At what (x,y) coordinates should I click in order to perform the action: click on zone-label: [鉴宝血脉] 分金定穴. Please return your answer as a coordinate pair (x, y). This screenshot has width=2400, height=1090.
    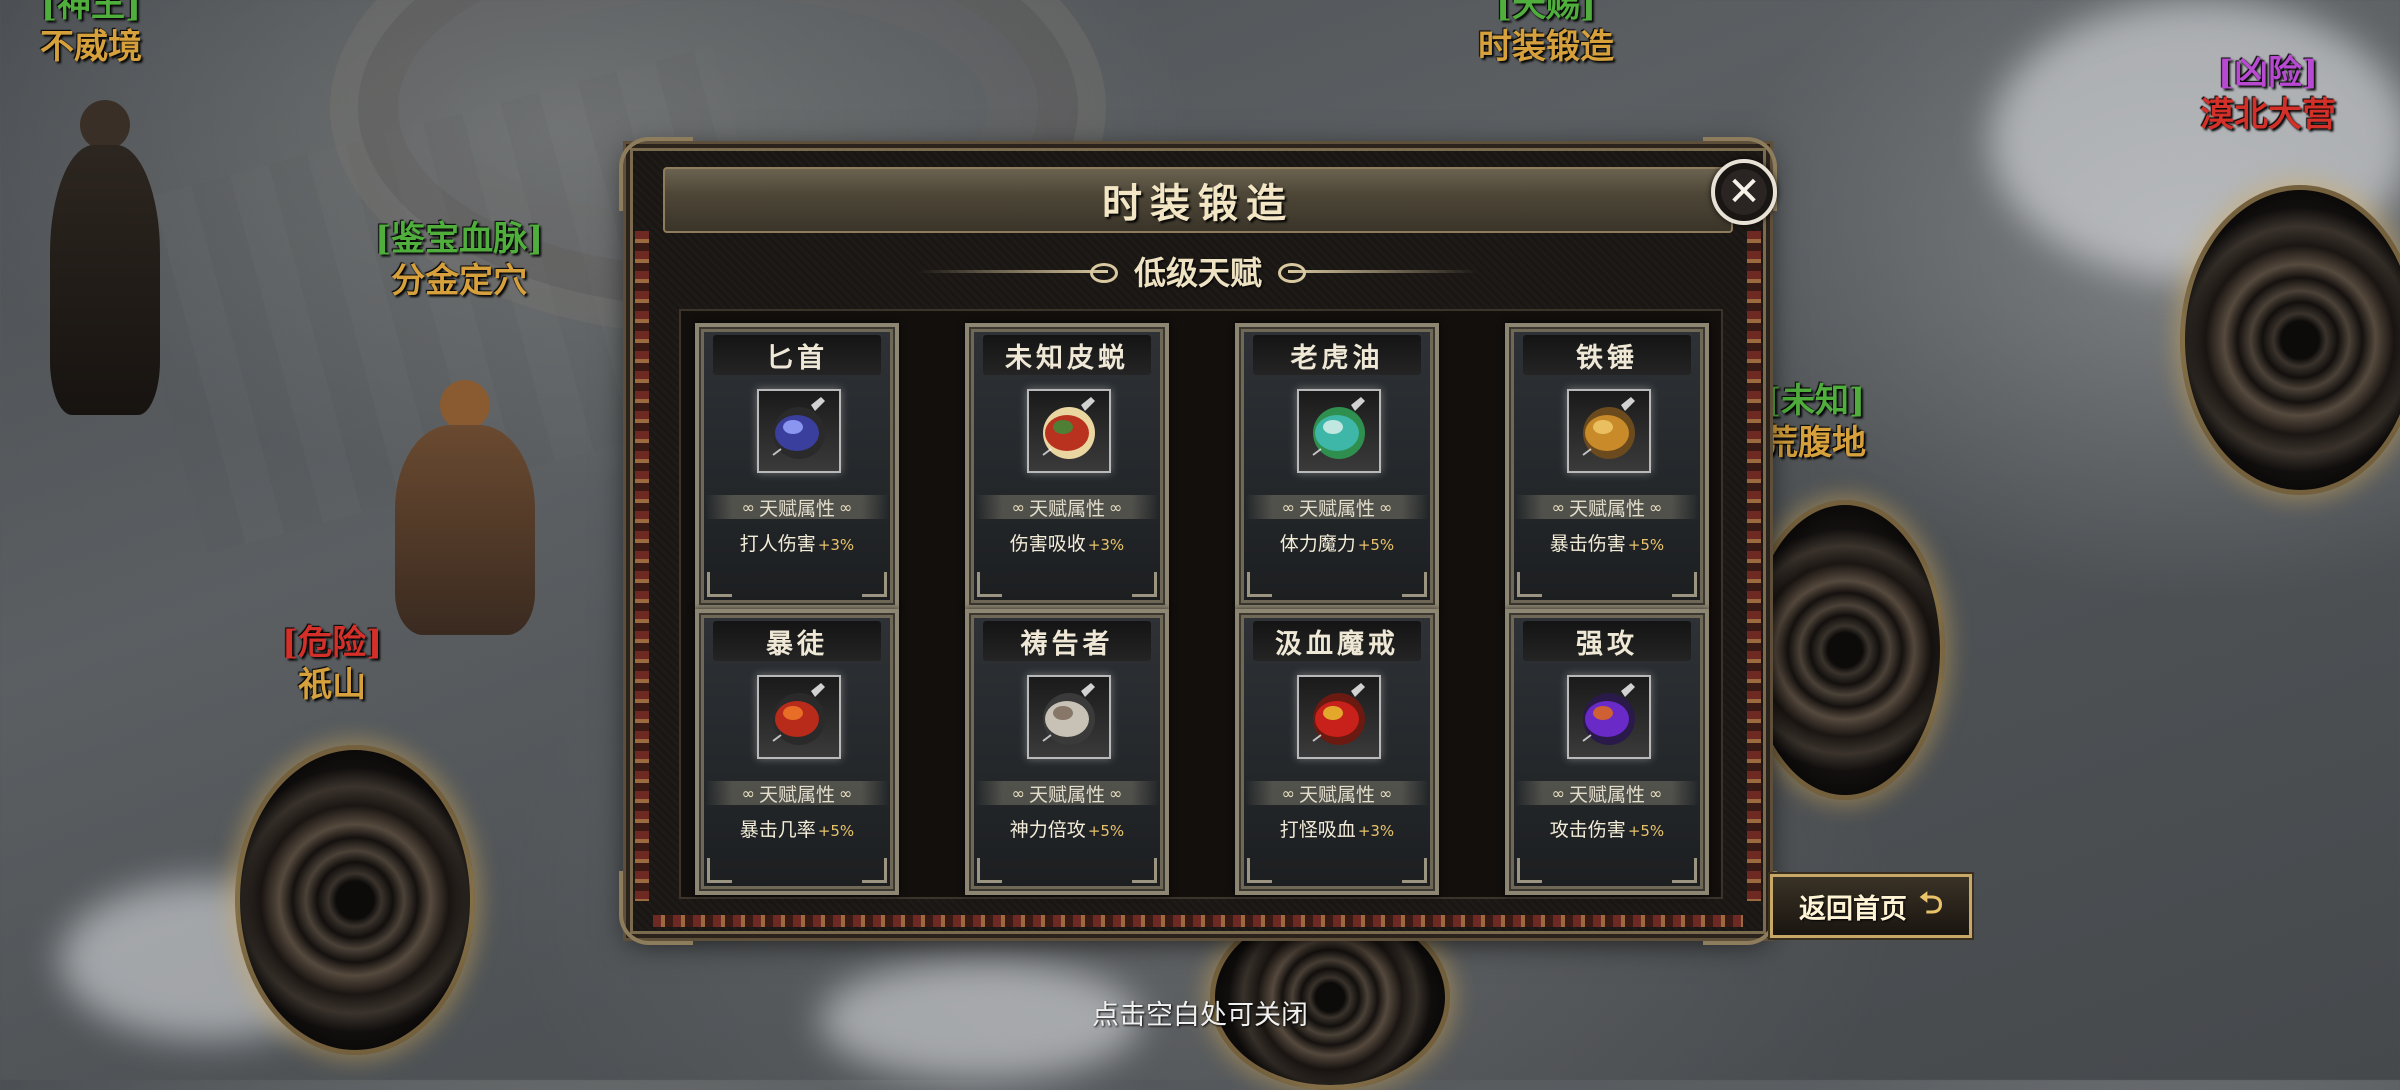
    Looking at the image, I should click on (459, 260).